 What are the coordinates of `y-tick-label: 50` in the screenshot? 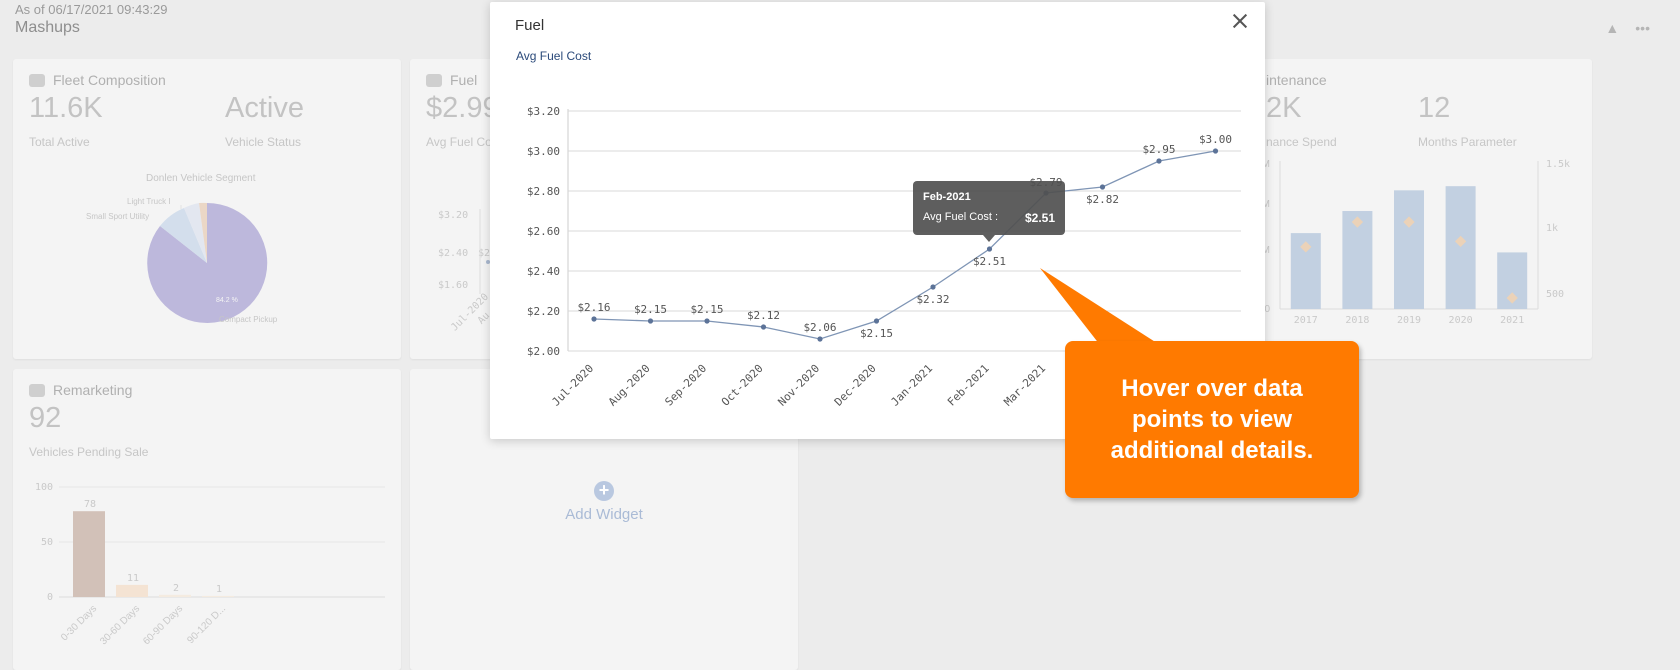 It's located at (47, 542).